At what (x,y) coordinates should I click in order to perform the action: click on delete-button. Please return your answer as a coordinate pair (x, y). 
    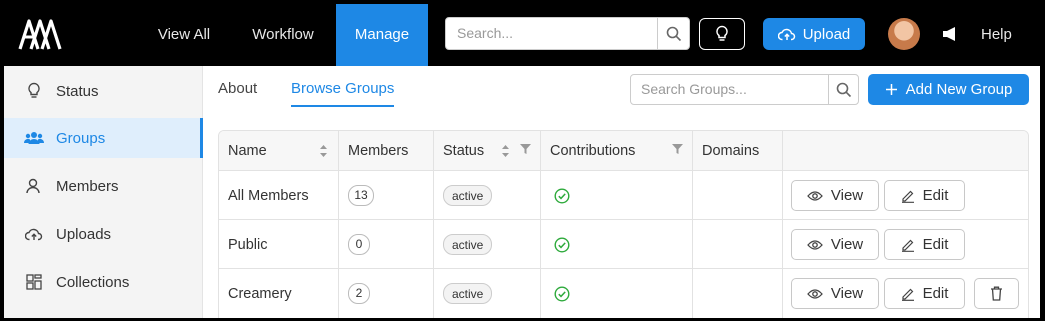
    Looking at the image, I should click on (996, 293).